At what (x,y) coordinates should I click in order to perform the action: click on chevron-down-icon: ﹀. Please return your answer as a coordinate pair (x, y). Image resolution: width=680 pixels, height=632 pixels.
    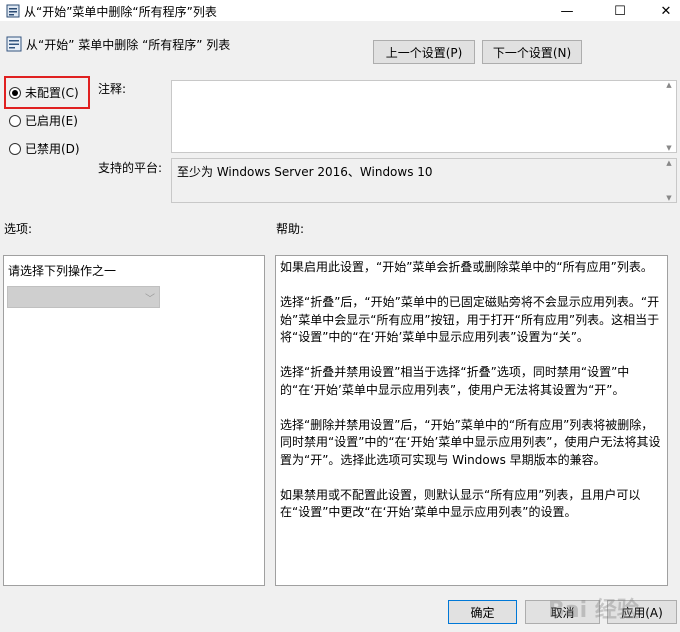
    Looking at the image, I should click on (150, 299).